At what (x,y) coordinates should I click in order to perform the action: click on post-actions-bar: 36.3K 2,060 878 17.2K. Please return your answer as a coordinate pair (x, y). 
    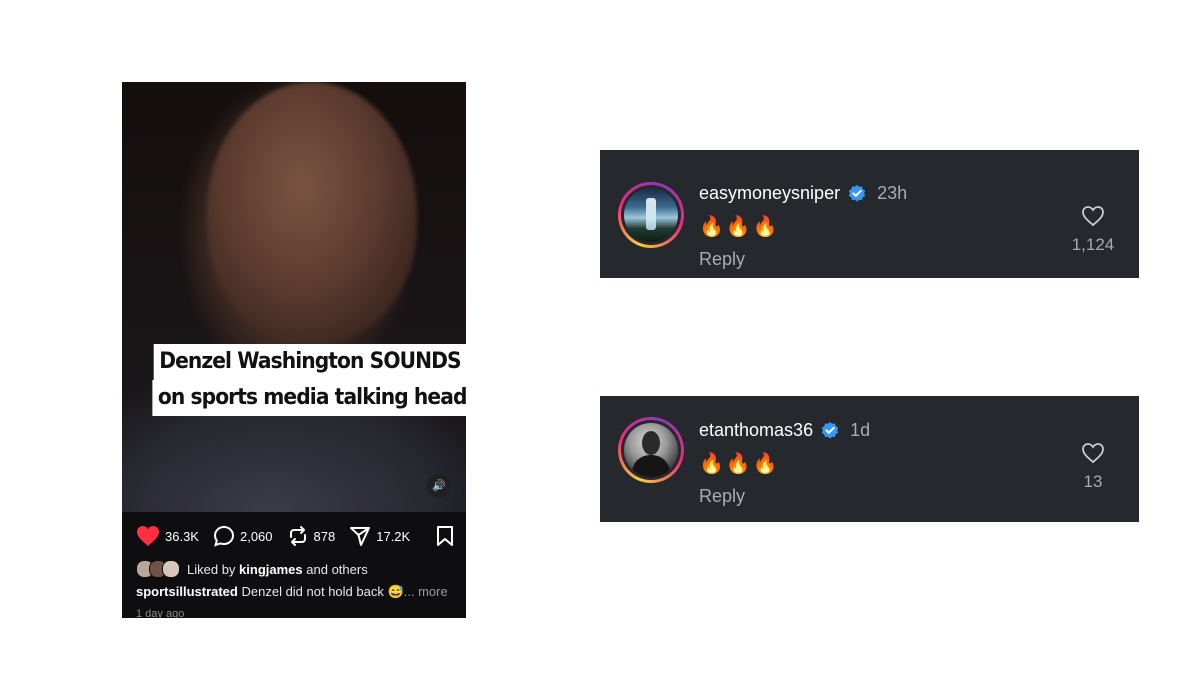
    Looking at the image, I should click on (295, 536).